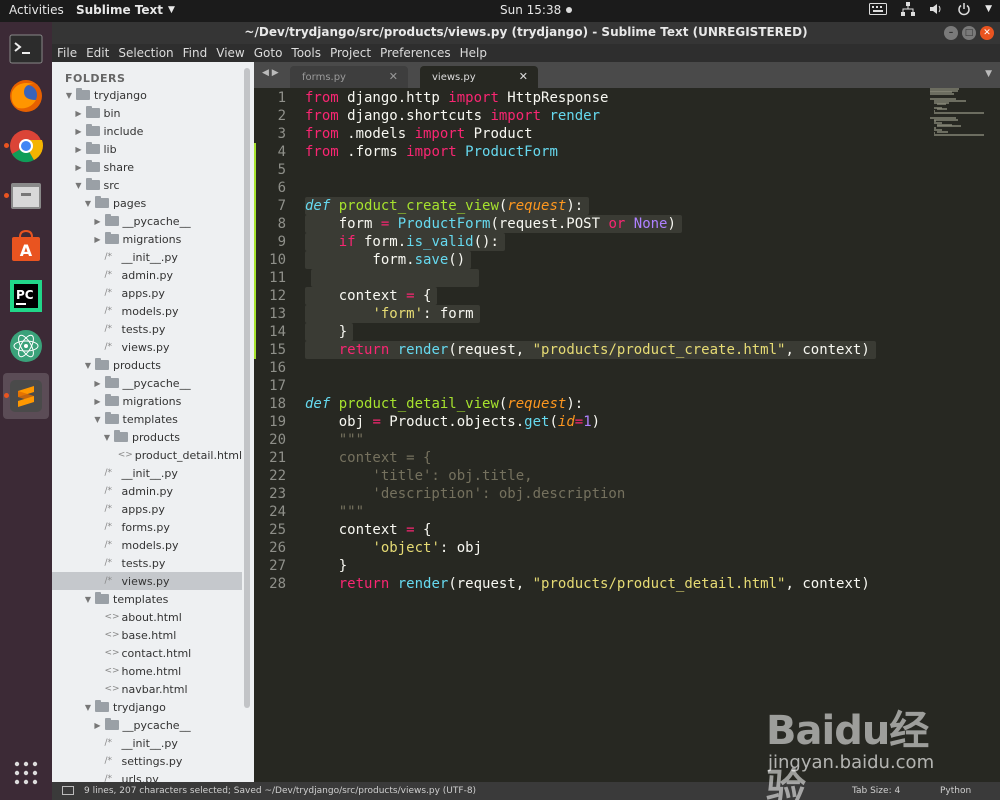  What do you see at coordinates (147, 239) in the screenshot?
I see `sidebar-folder: ▶ migrations` at bounding box center [147, 239].